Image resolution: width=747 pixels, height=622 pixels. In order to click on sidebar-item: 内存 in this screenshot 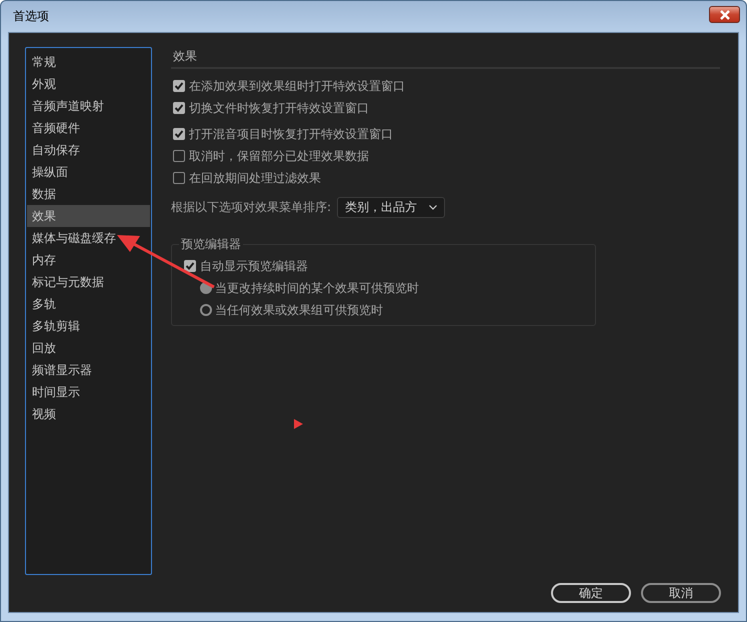, I will do `click(88, 260)`.